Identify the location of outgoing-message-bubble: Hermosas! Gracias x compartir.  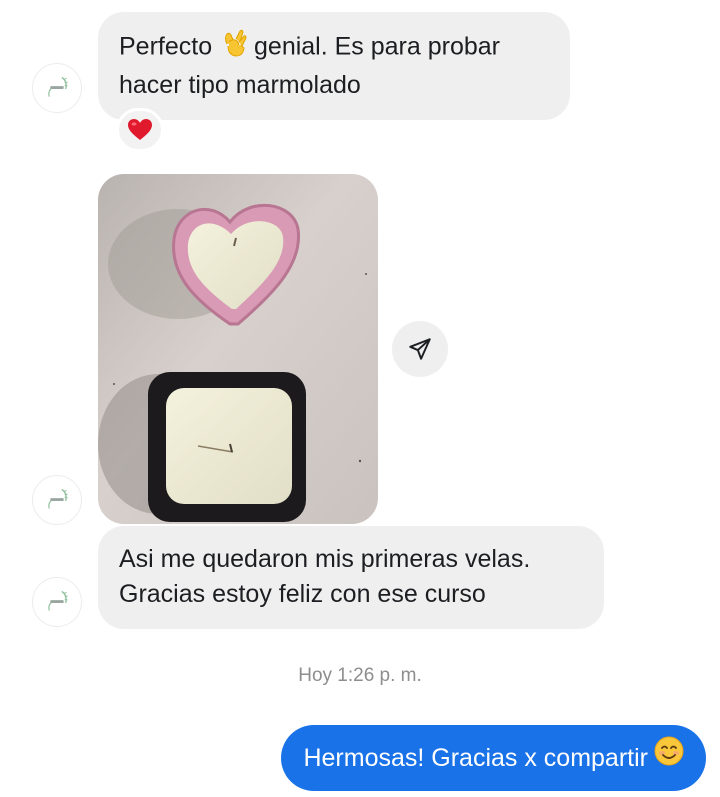
(493, 758).